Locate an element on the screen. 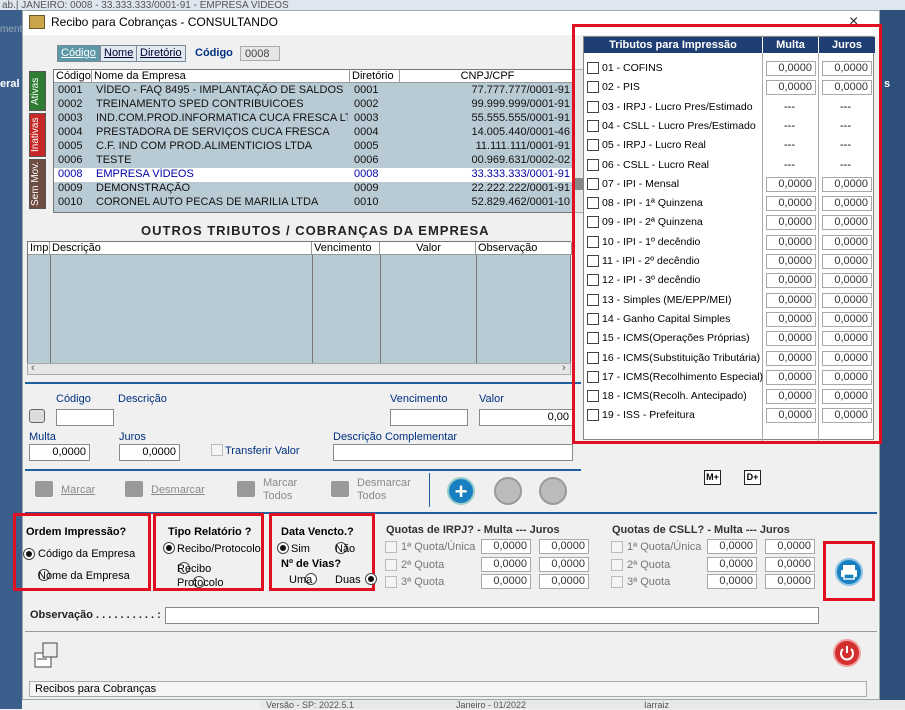  irpj-quota-juros: 0,0000 is located at coordinates (564, 564).